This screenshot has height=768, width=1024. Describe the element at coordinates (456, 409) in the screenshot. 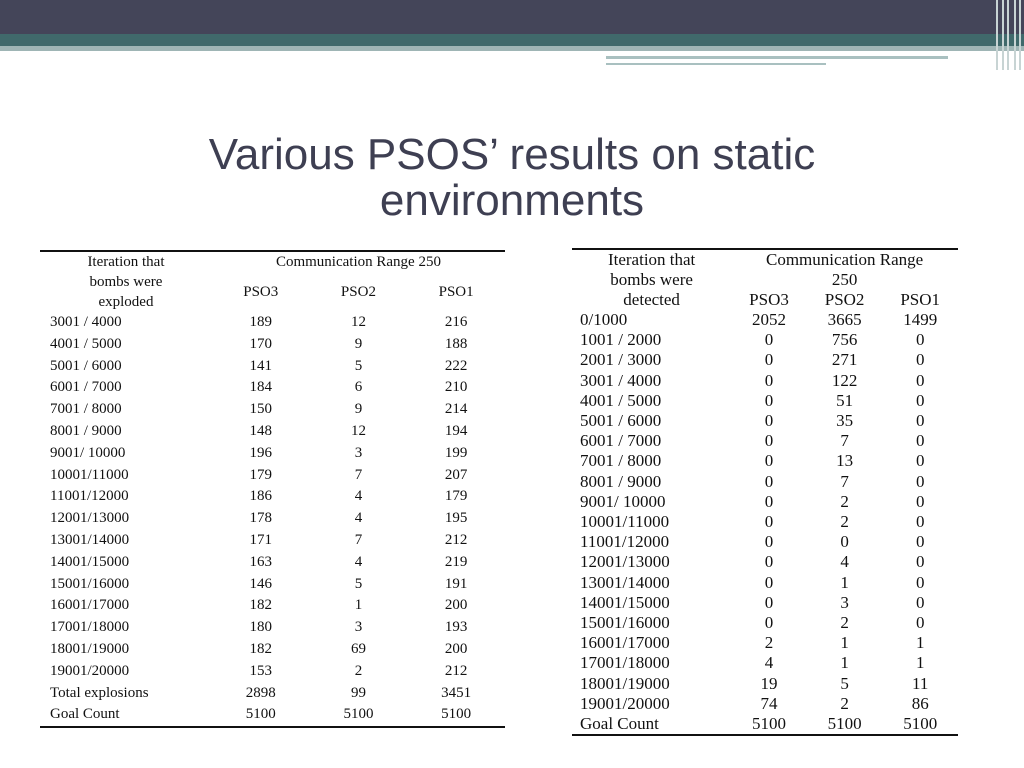

I see `row-value-cell: 214` at that location.